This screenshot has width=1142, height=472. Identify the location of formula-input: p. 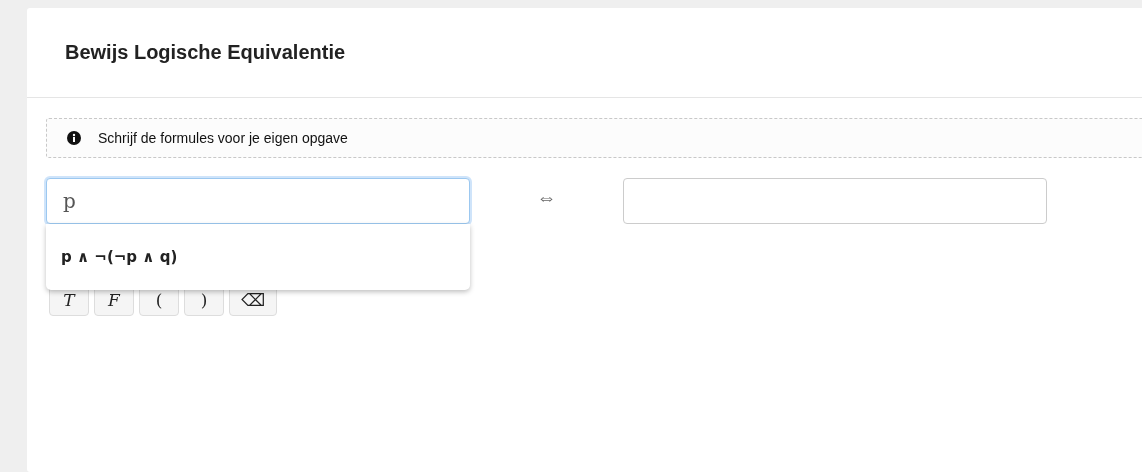
(258, 201).